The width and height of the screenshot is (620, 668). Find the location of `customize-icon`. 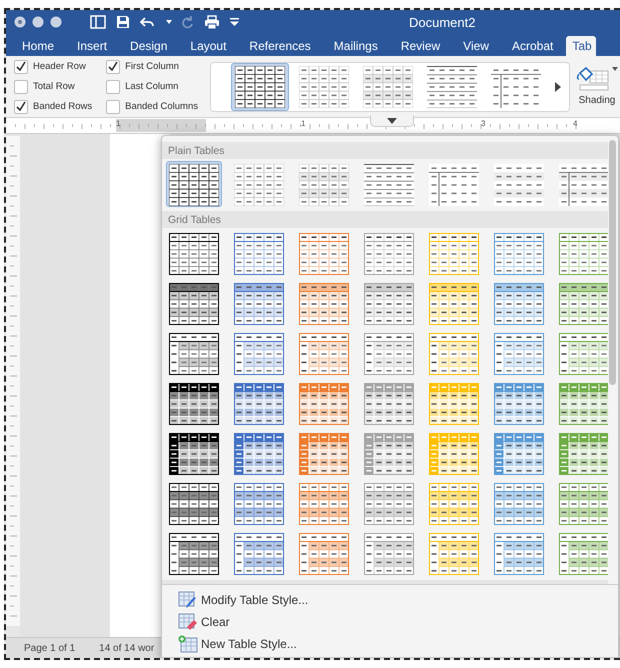

customize-icon is located at coordinates (234, 22).